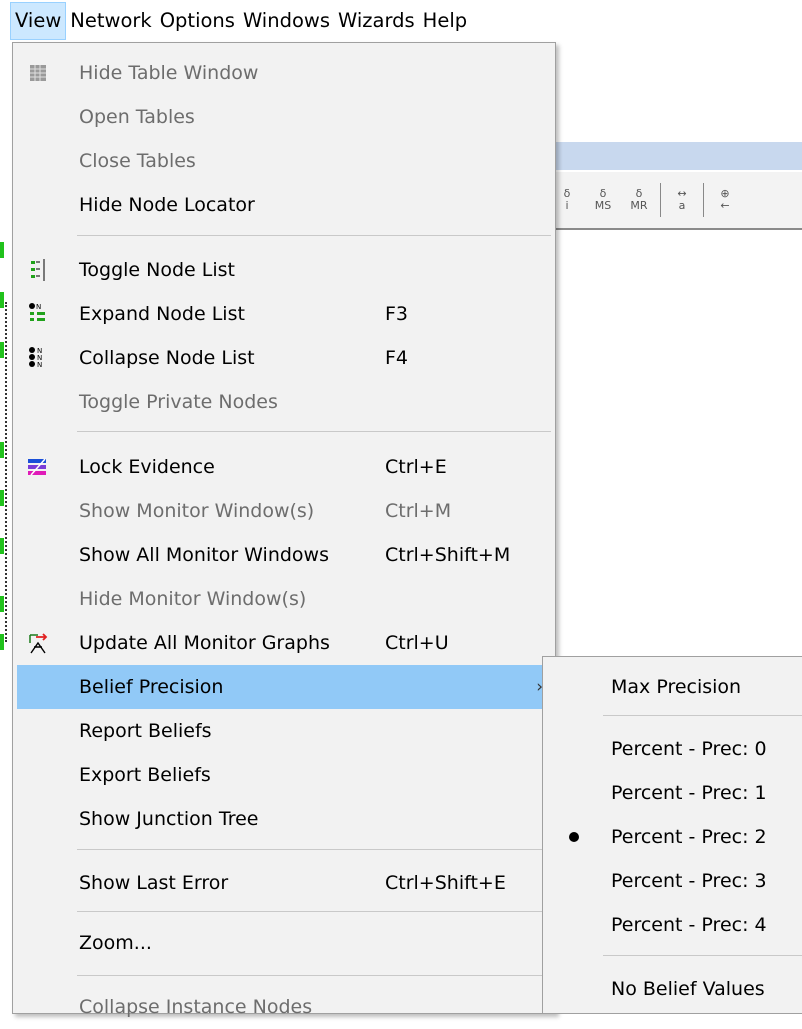 This screenshot has height=1029, width=802. Describe the element at coordinates (418, 511) in the screenshot. I see `menu-item-shortcut: Ctrl+M` at that location.